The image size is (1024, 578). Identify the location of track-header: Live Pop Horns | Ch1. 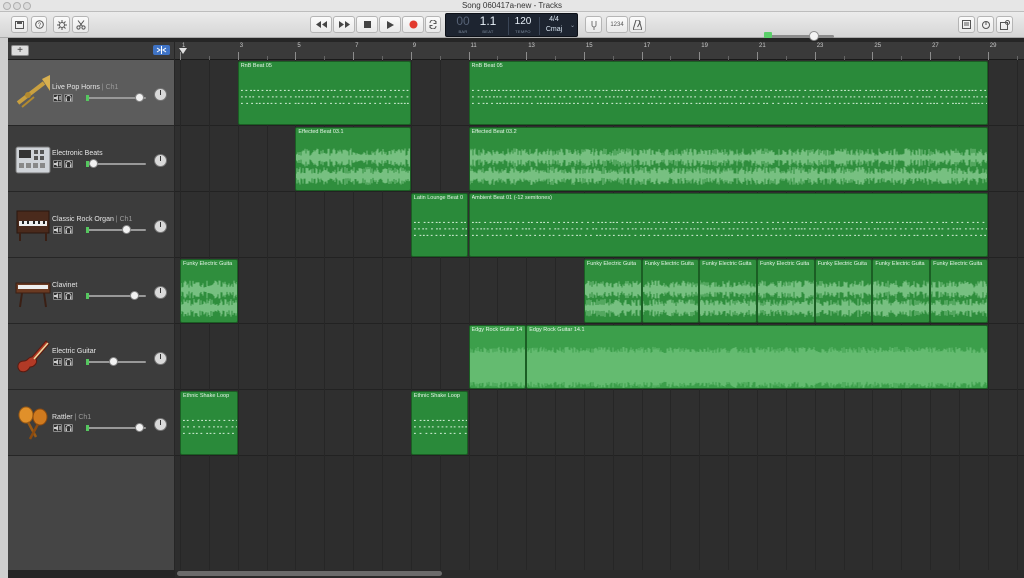
(91, 93).